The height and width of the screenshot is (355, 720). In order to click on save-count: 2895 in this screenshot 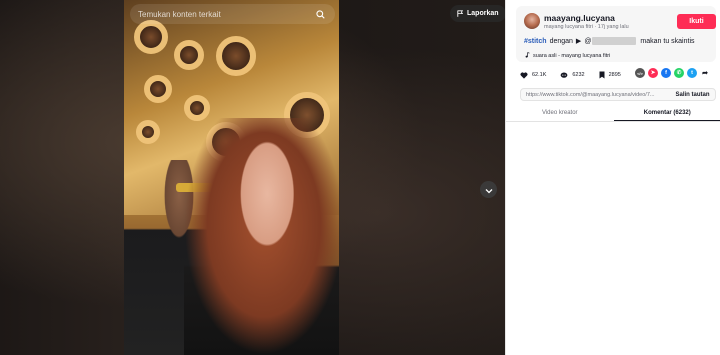, I will do `click(614, 75)`.